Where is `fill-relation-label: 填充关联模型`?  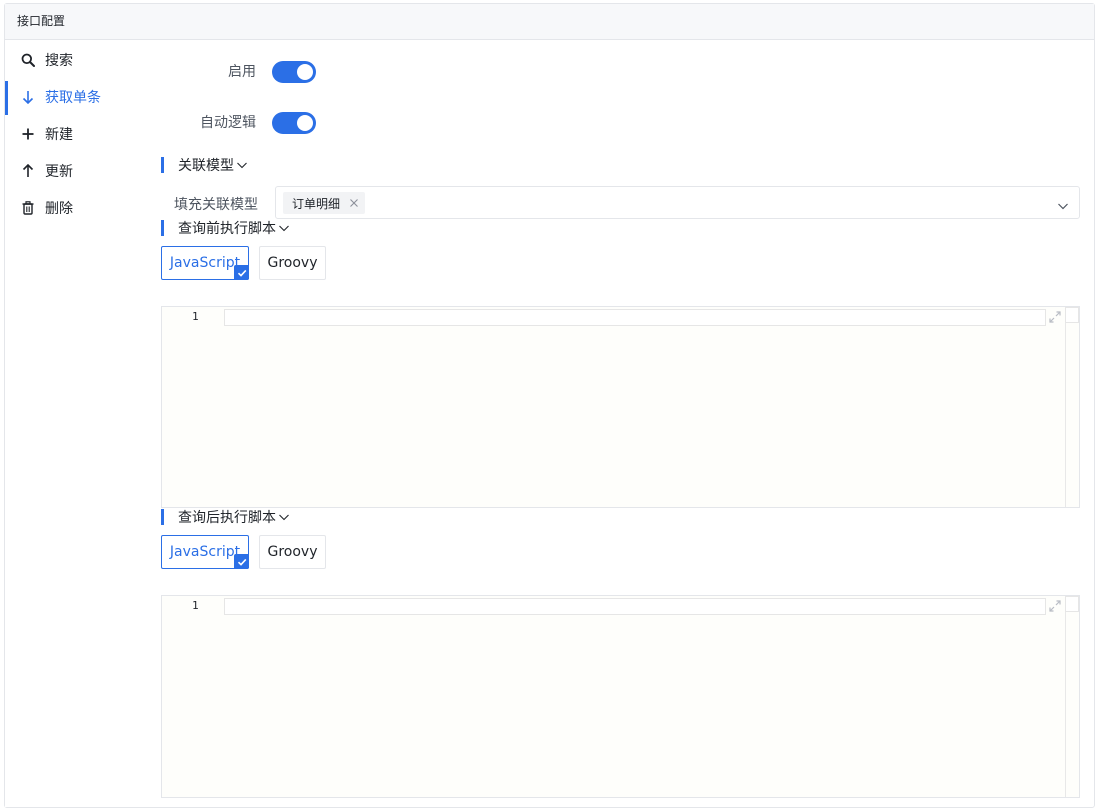 fill-relation-label: 填充关联模型 is located at coordinates (216, 205).